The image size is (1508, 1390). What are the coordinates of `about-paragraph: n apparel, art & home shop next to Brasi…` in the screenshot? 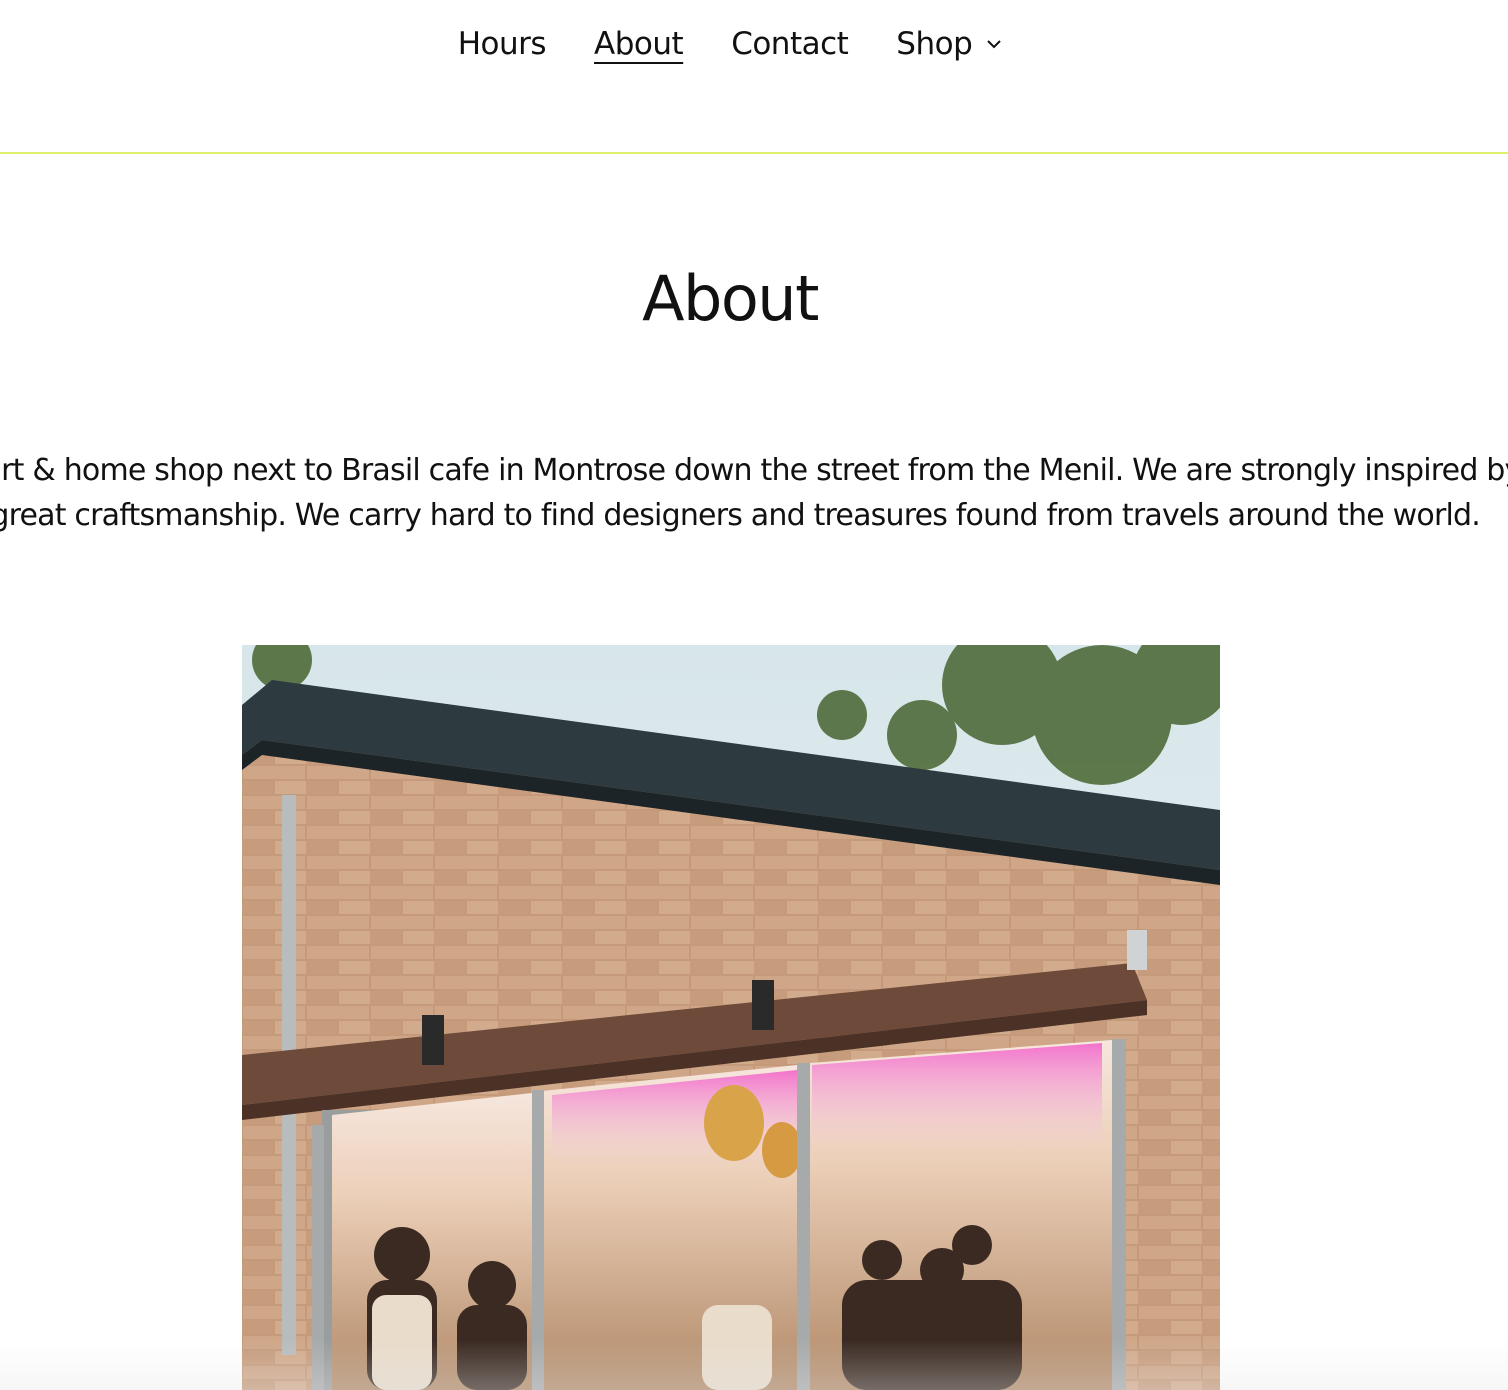 It's located at (754, 493).